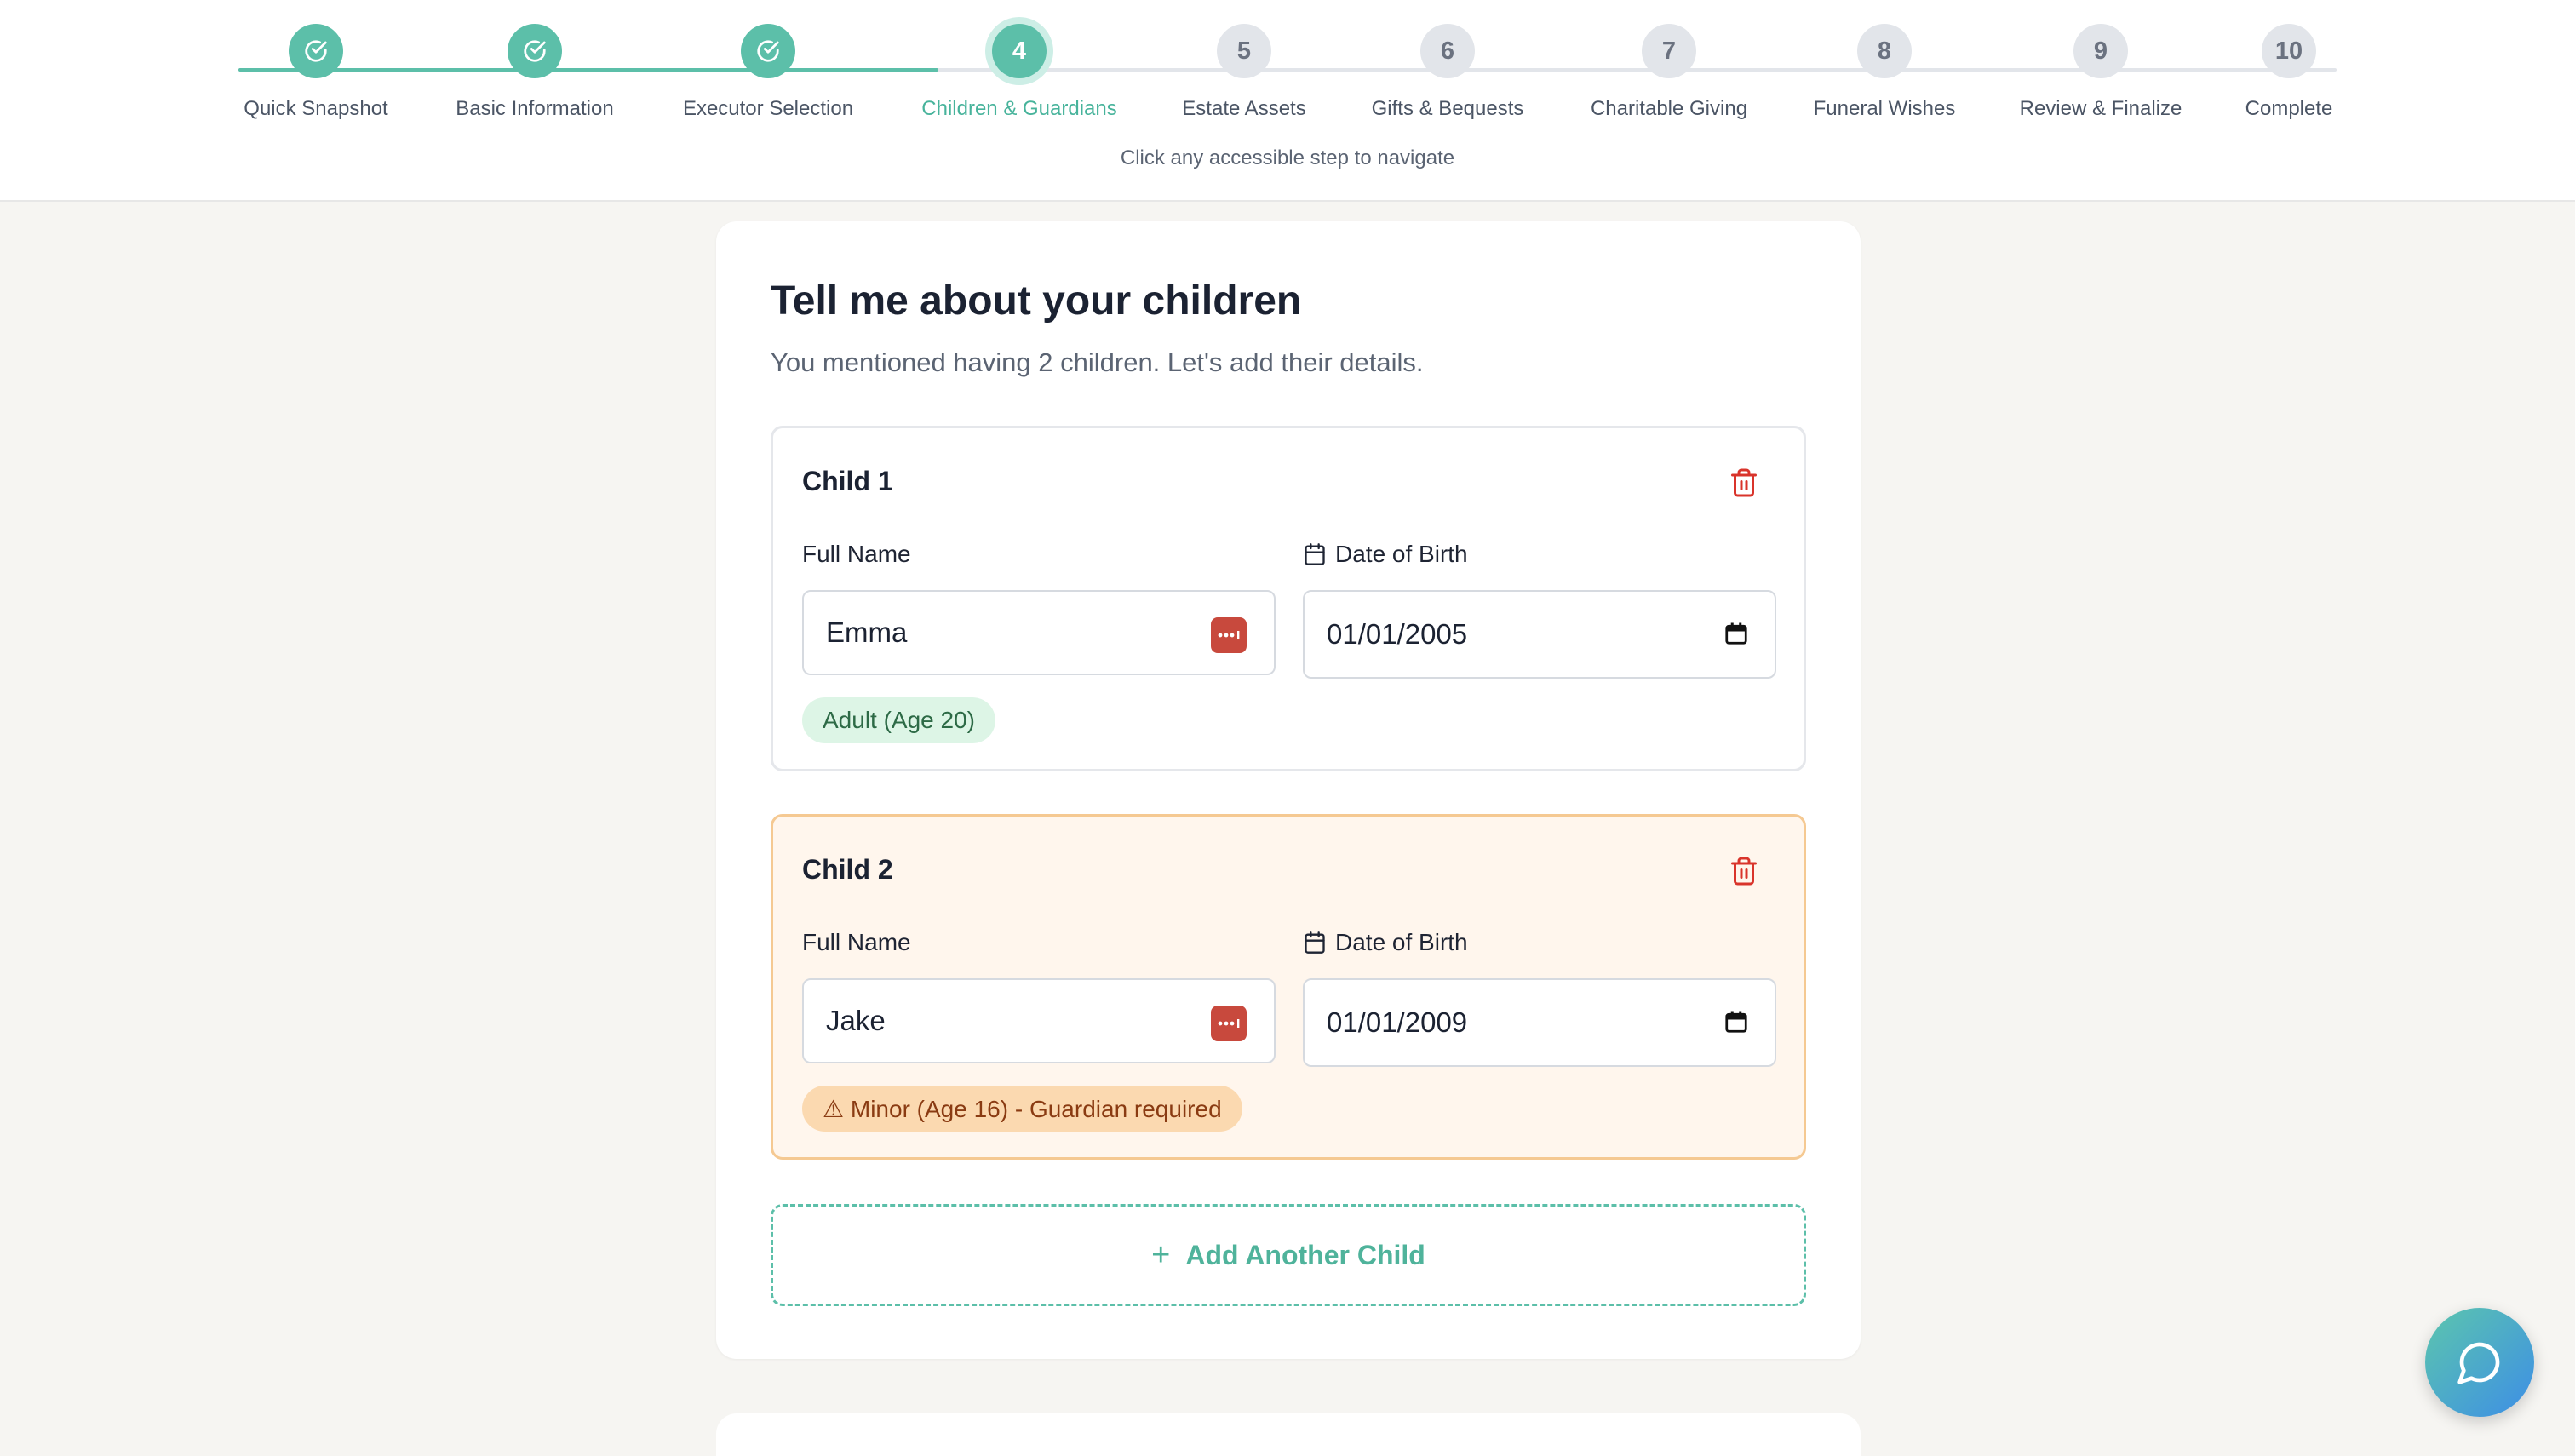 This screenshot has height=1456, width=2575. I want to click on step-label: Complete, so click(2289, 109).